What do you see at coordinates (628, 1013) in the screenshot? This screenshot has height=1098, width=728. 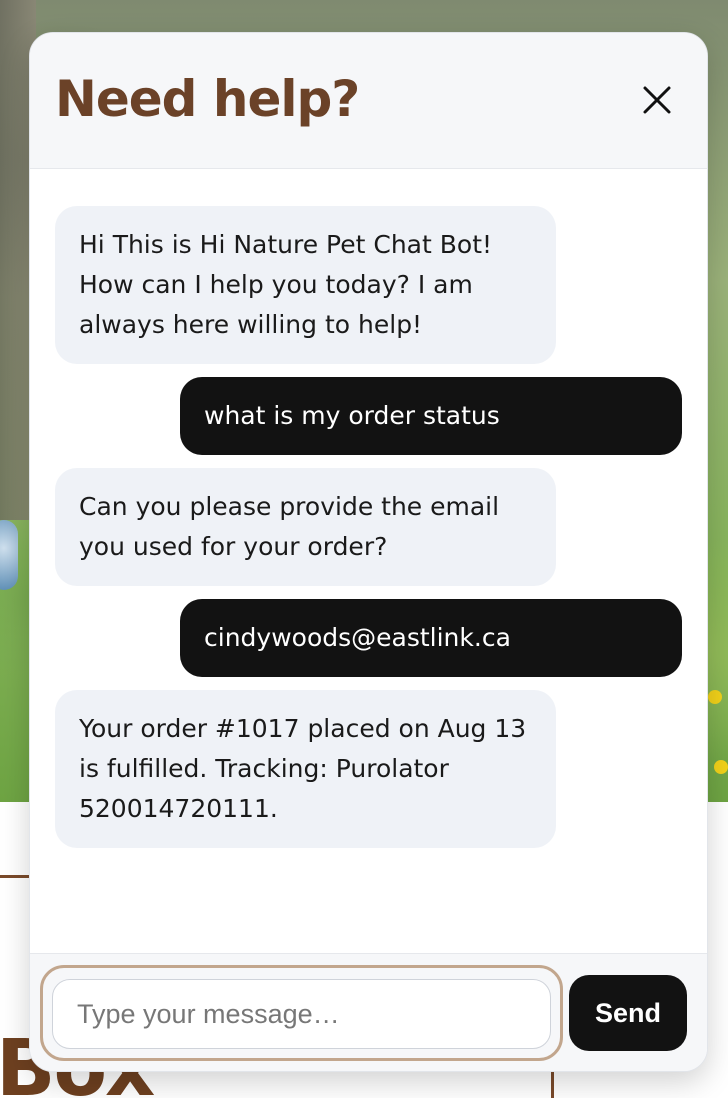 I see `send-button: Send` at bounding box center [628, 1013].